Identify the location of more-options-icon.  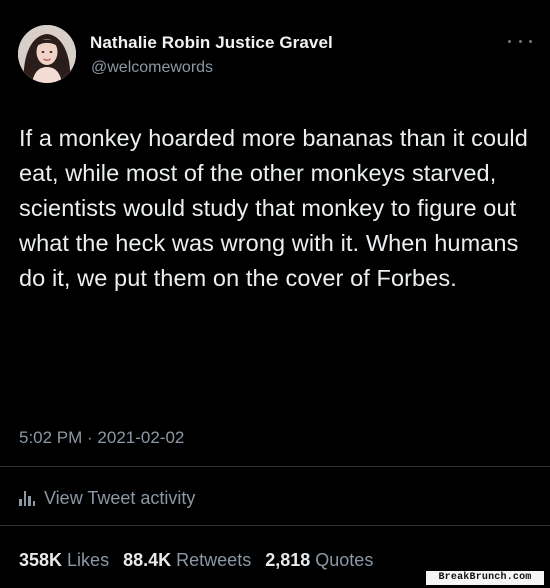
(520, 41).